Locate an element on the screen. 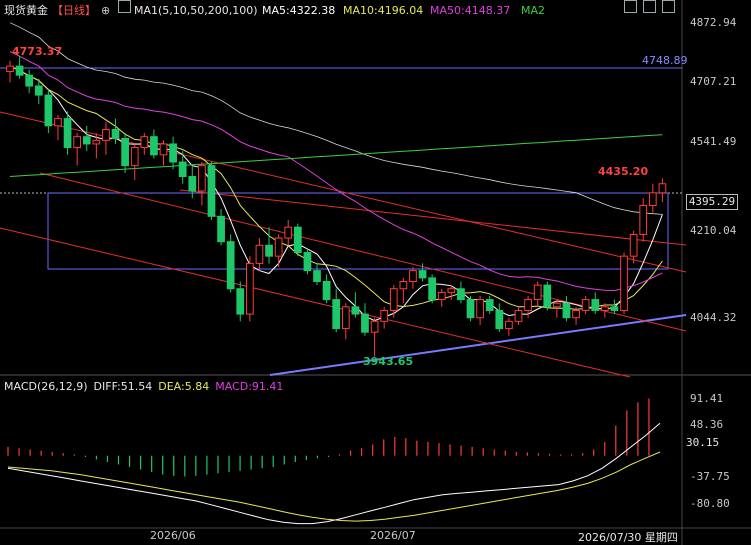  ma-toggle-checkbox is located at coordinates (124, 6).